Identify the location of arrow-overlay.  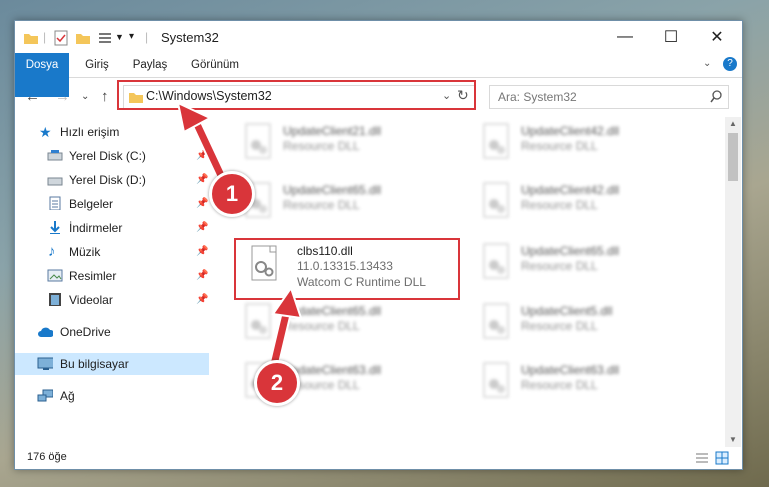
(239, 238).